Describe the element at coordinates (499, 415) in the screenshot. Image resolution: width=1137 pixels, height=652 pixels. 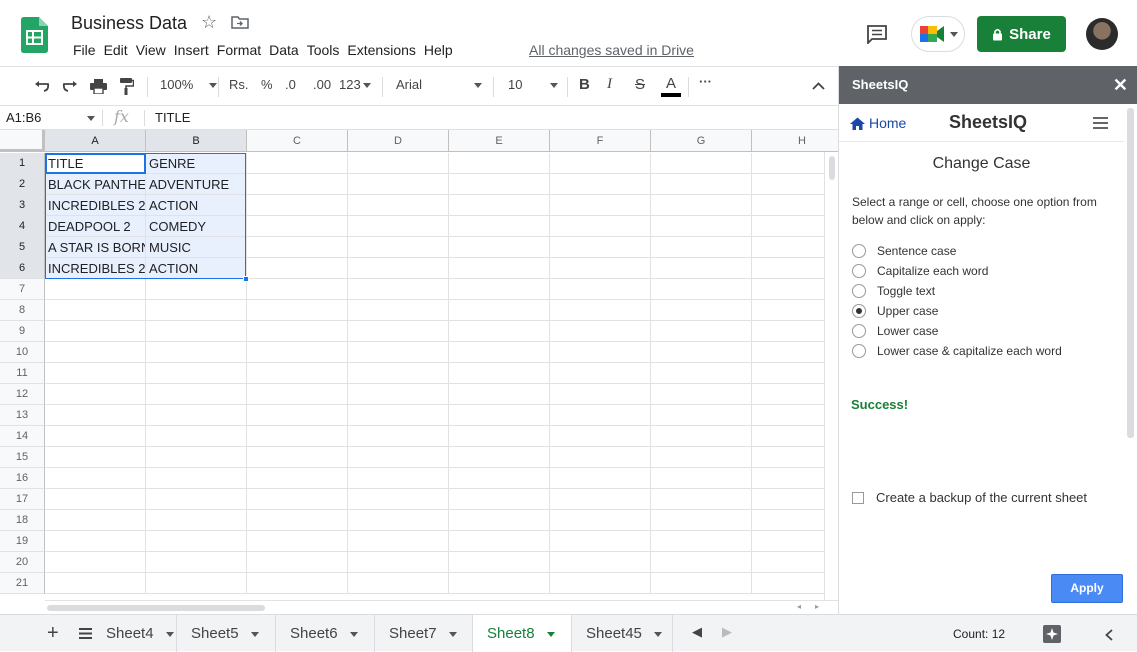
I see `cell-e13` at that location.